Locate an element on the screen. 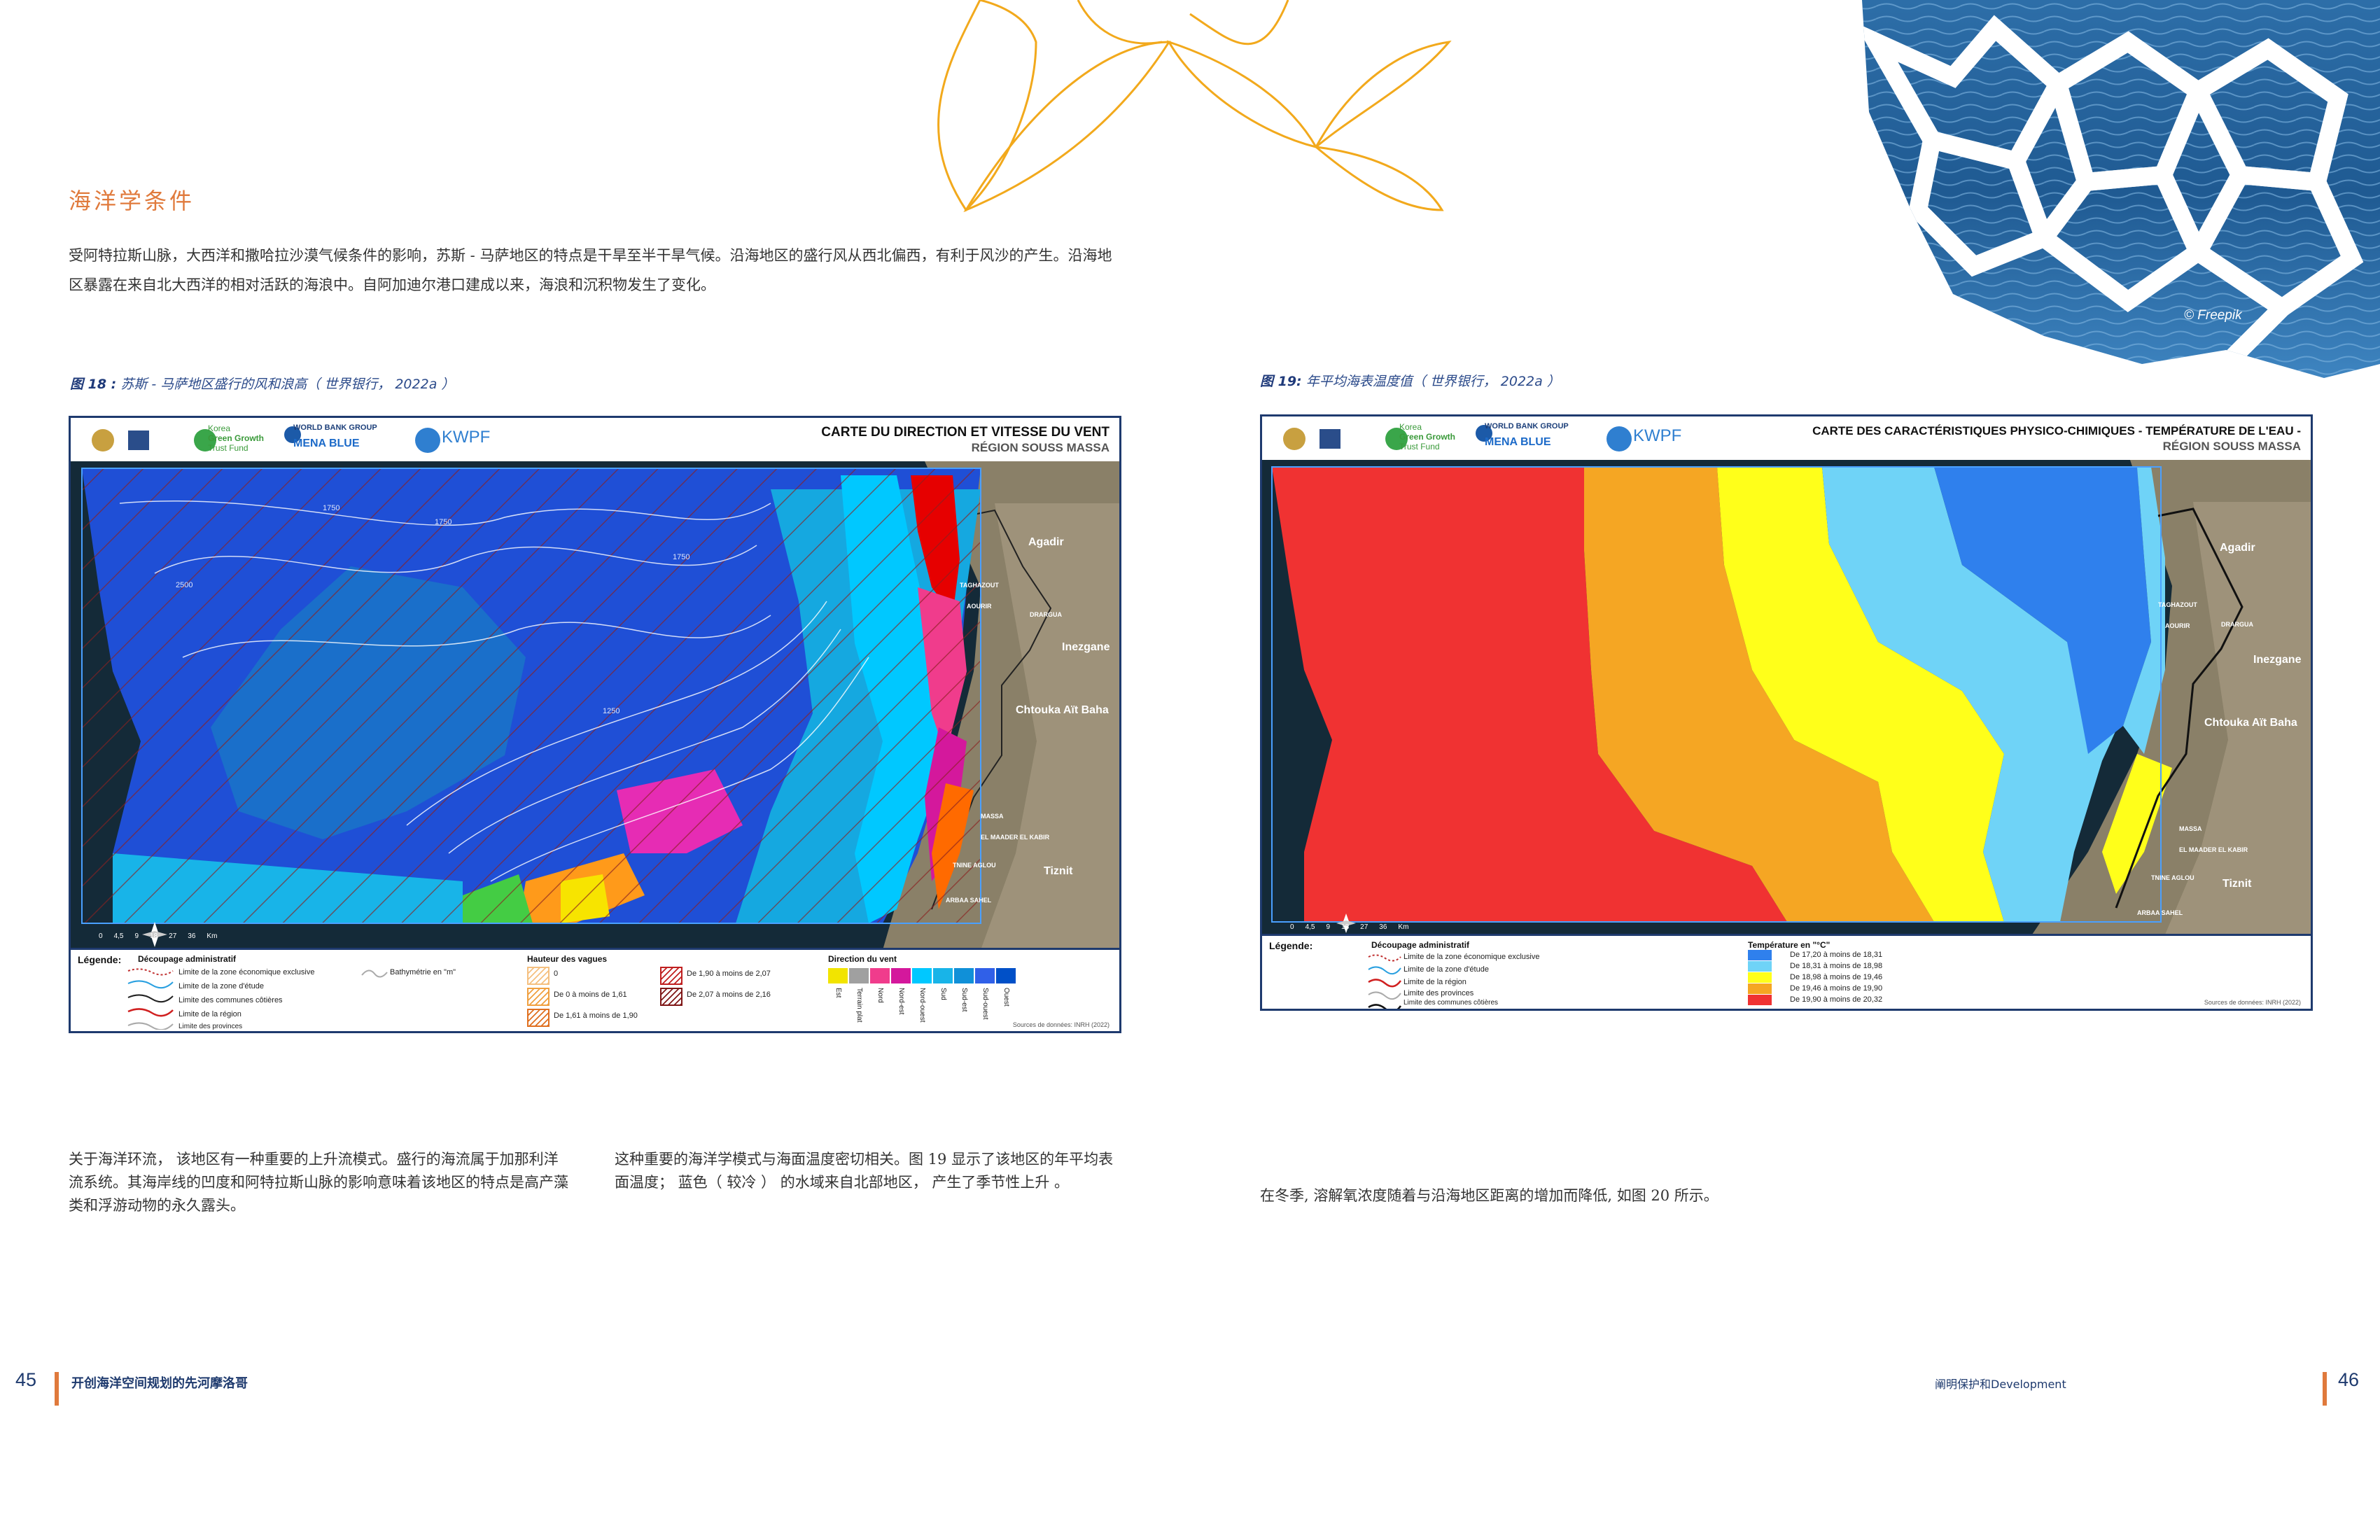 The width and height of the screenshot is (2380, 1540). wind-label: Nord-est is located at coordinates (901, 1001).